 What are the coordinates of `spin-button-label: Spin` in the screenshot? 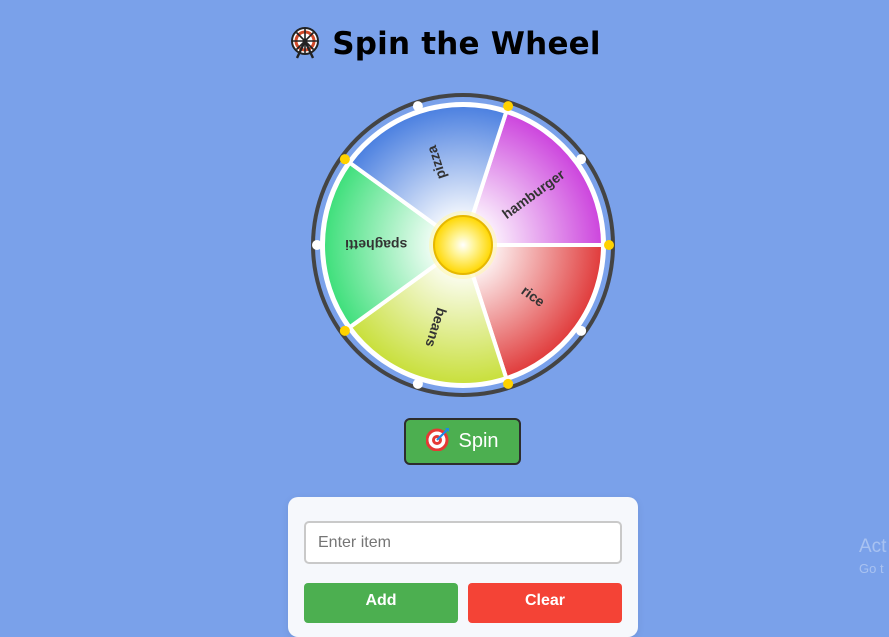 It's located at (478, 441).